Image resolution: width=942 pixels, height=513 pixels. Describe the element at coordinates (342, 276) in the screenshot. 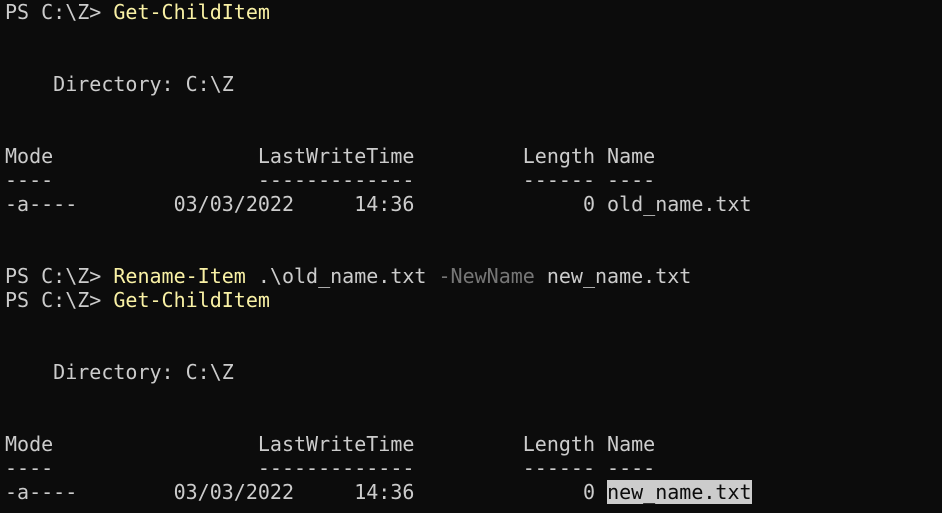

I see `command-argument-path: .\old_name.txt` at that location.